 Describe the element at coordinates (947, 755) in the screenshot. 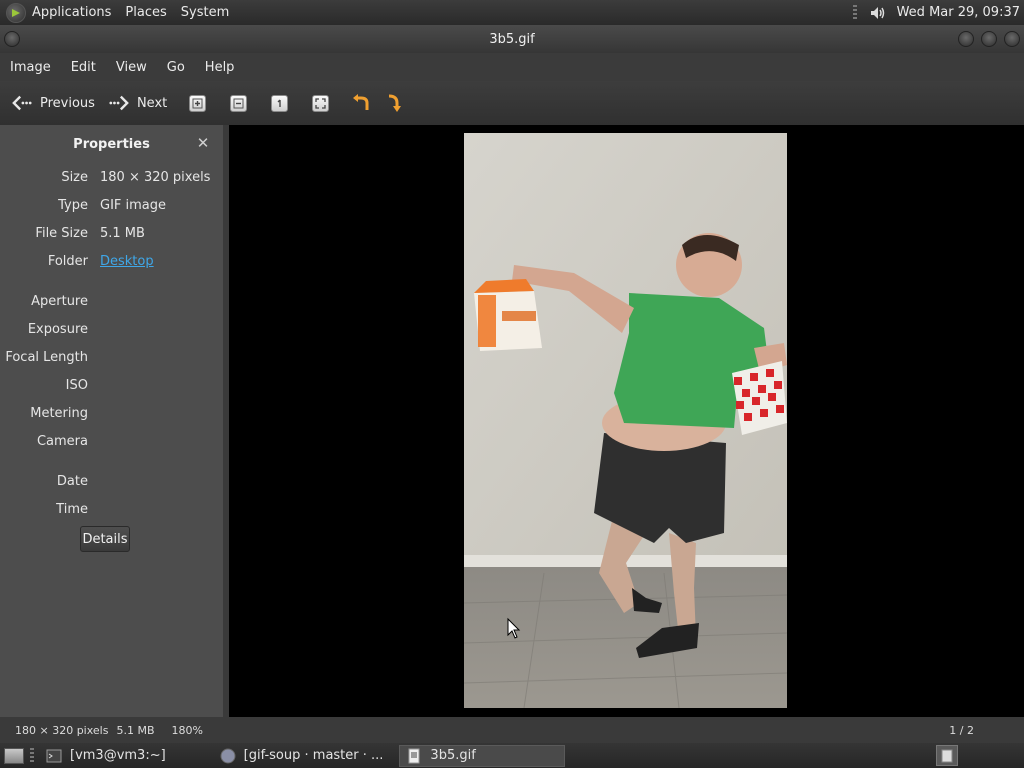

I see `workspace-switcher` at that location.